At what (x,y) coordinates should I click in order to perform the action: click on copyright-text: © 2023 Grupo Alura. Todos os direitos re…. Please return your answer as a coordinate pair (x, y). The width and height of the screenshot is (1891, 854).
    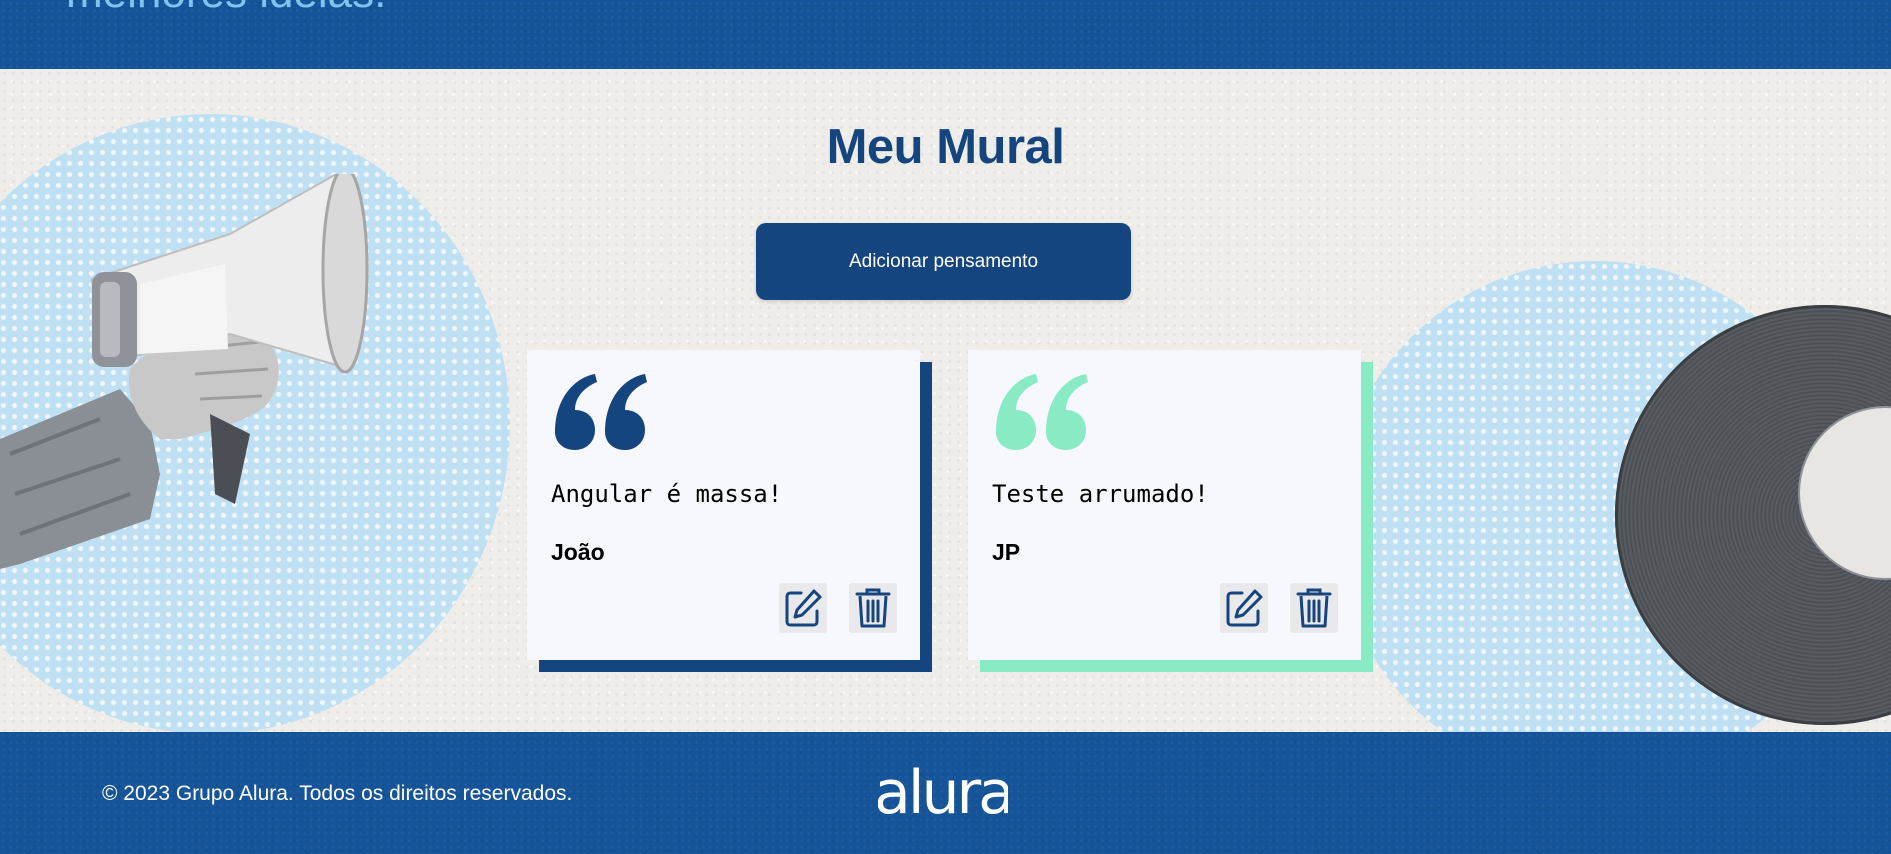
    Looking at the image, I should click on (337, 793).